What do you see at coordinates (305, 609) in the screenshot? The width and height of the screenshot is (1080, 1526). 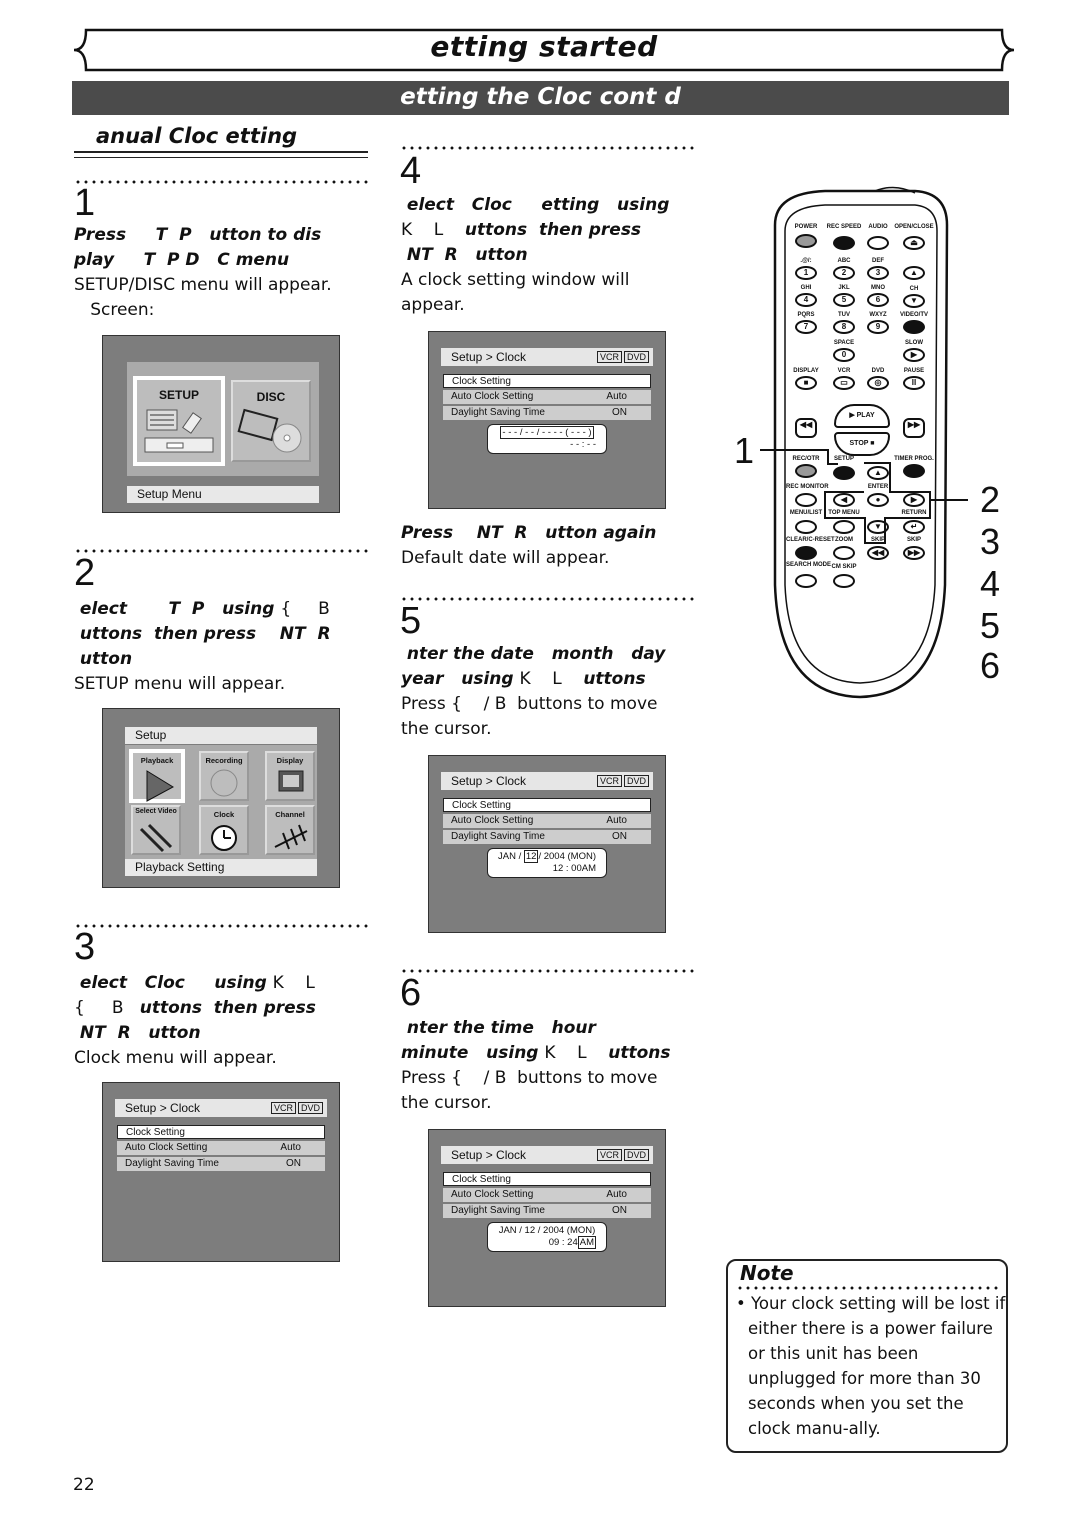 I see `description-text: { B` at bounding box center [305, 609].